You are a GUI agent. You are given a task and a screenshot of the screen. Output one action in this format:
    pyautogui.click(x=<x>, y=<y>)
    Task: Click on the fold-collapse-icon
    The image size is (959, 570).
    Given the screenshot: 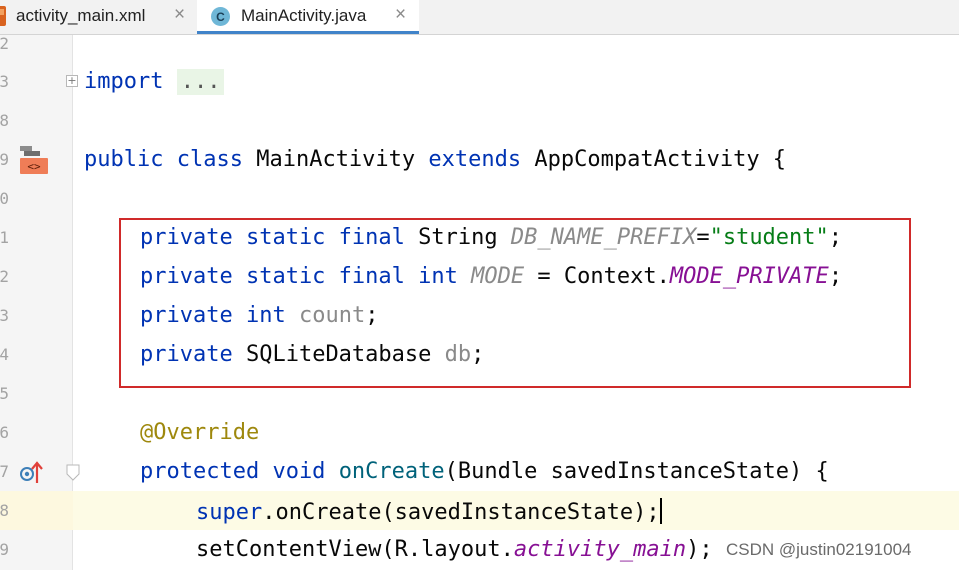 What is the action you would take?
    pyautogui.click(x=73, y=473)
    